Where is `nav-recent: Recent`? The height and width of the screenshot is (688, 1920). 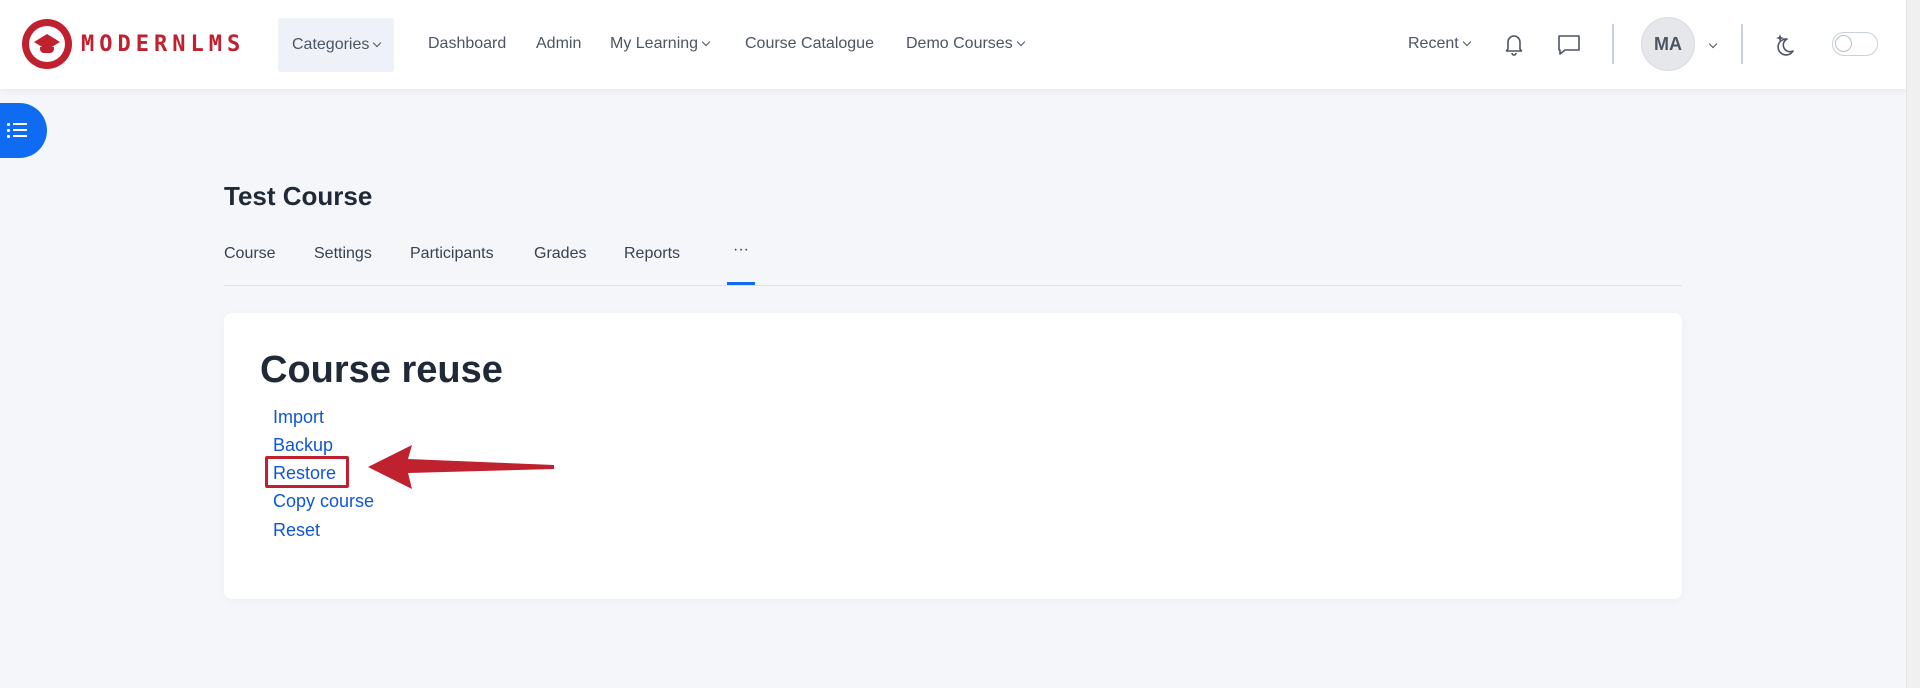 nav-recent: Recent is located at coordinates (1439, 44).